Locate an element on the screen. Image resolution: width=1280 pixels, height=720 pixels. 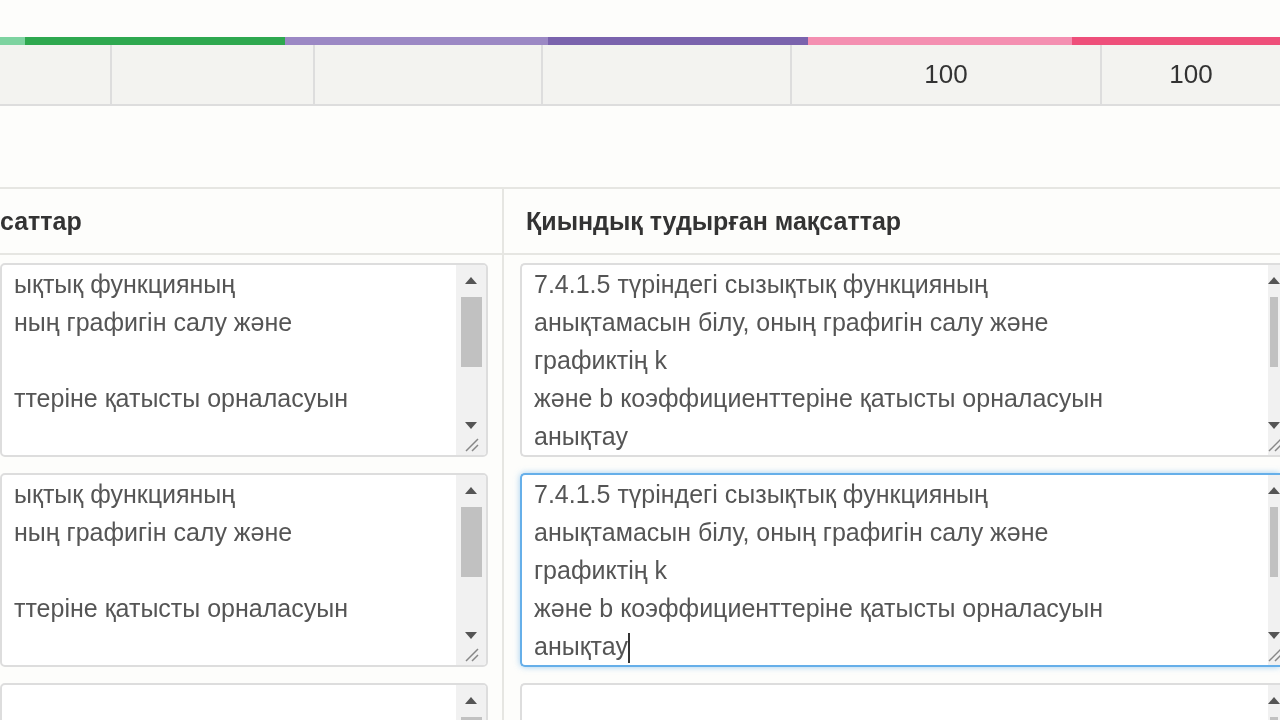
column-header: саттар is located at coordinates (251, 222).